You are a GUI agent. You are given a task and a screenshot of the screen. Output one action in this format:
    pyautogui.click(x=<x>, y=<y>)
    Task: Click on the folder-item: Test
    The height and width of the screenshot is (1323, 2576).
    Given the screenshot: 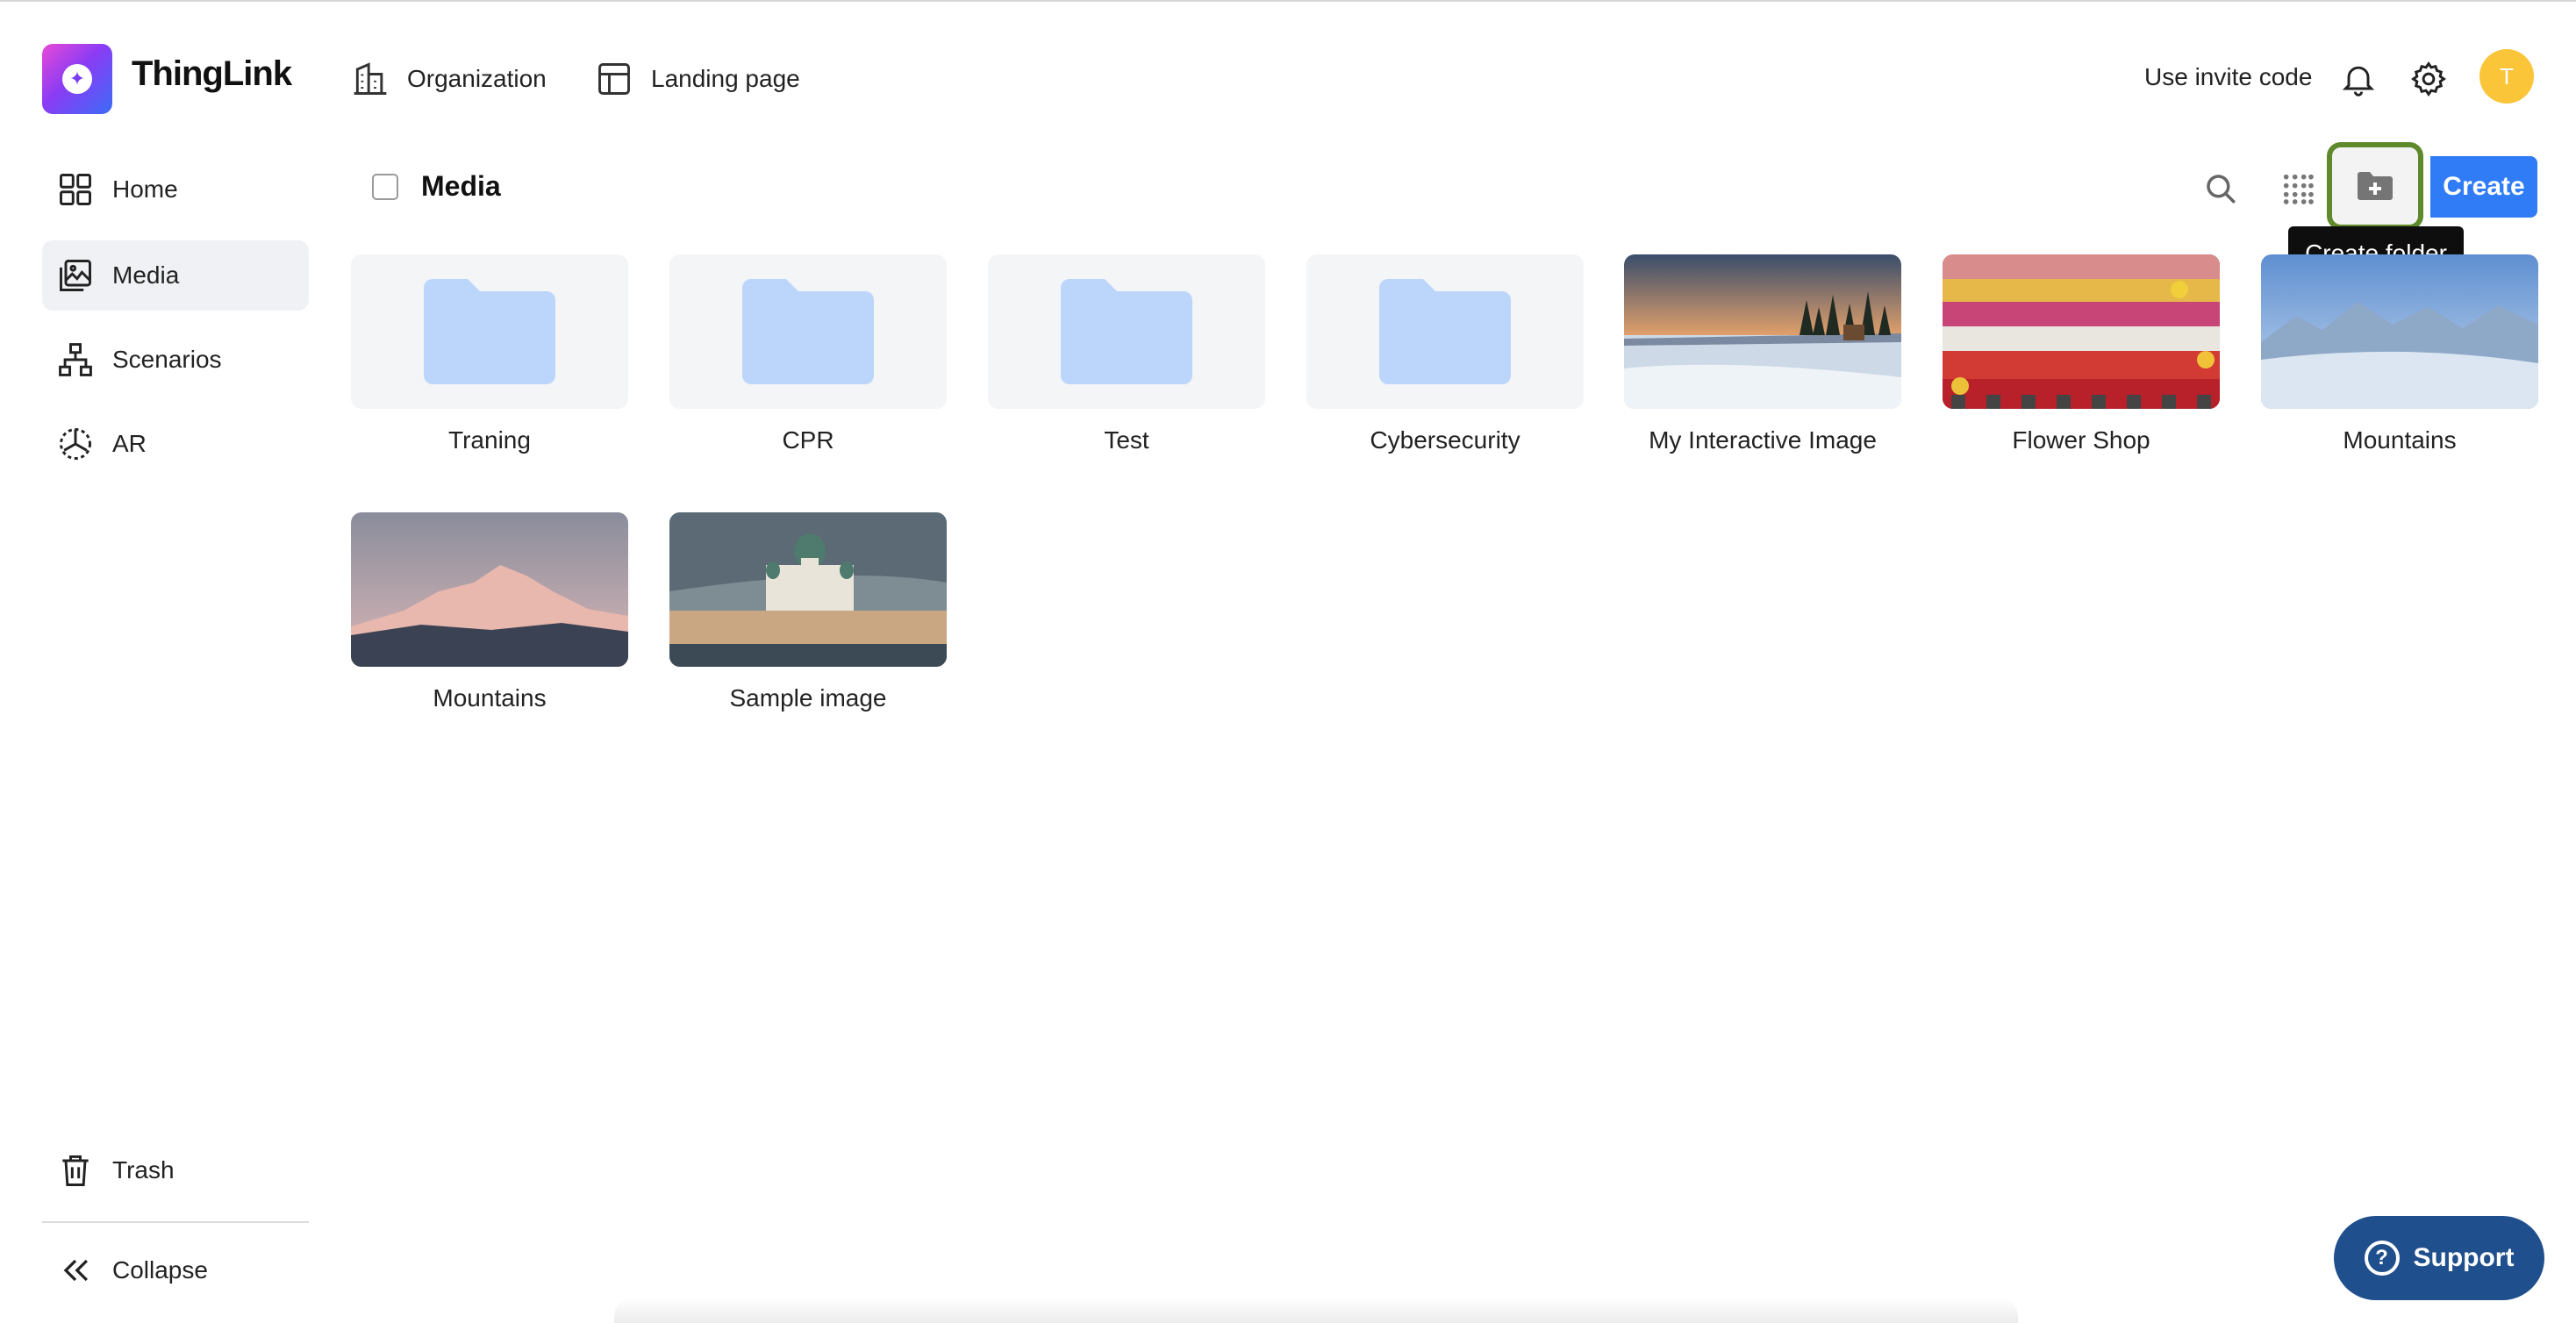 What is the action you would take?
    pyautogui.click(x=1126, y=354)
    